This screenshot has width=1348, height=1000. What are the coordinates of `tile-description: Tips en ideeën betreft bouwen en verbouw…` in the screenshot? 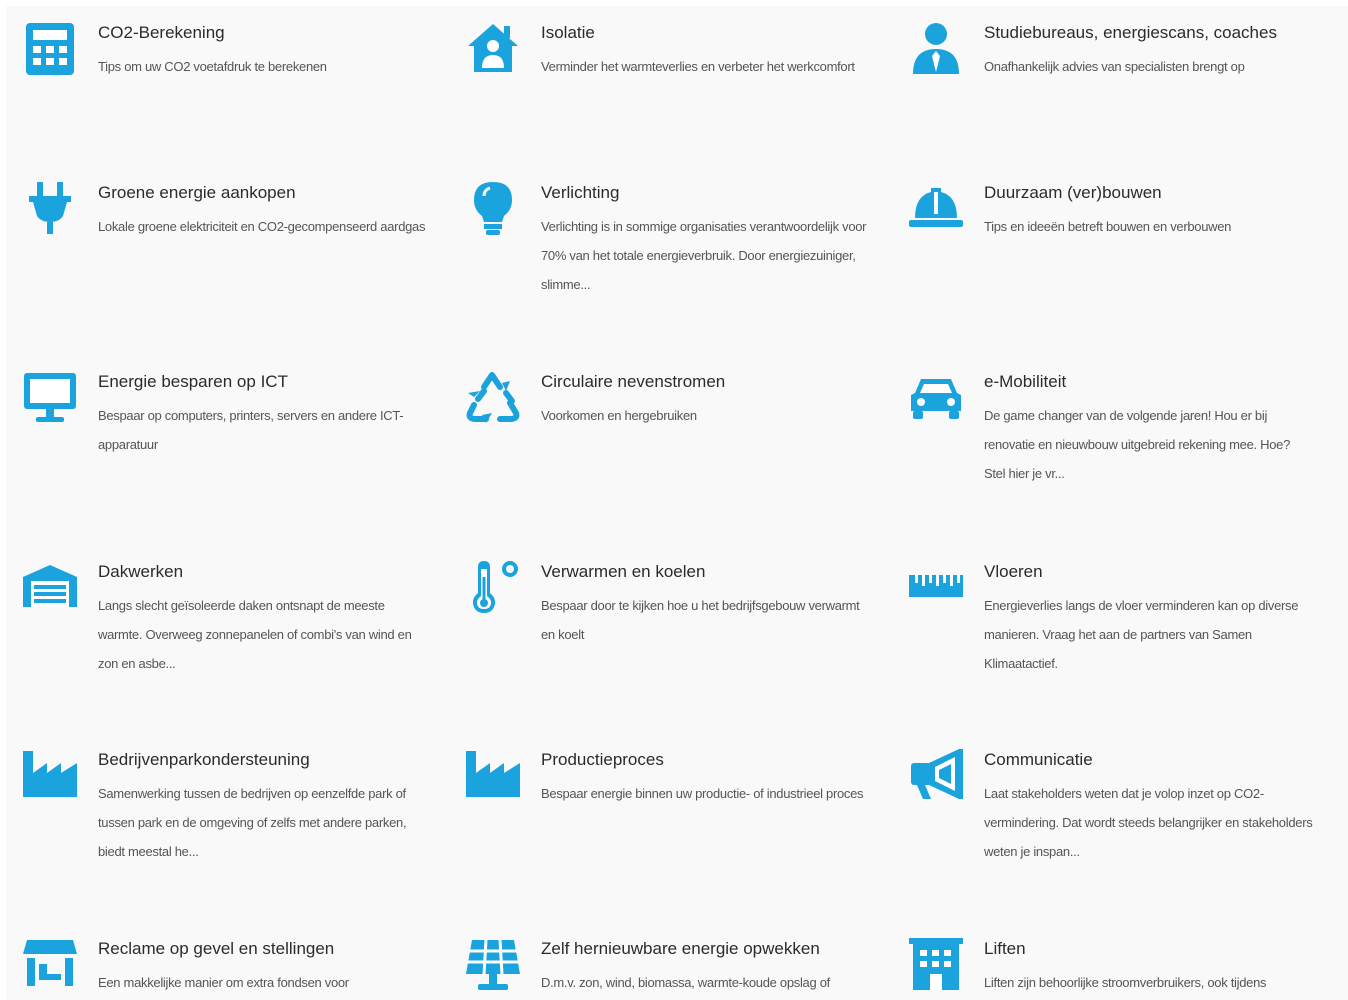 It's located at (1108, 226).